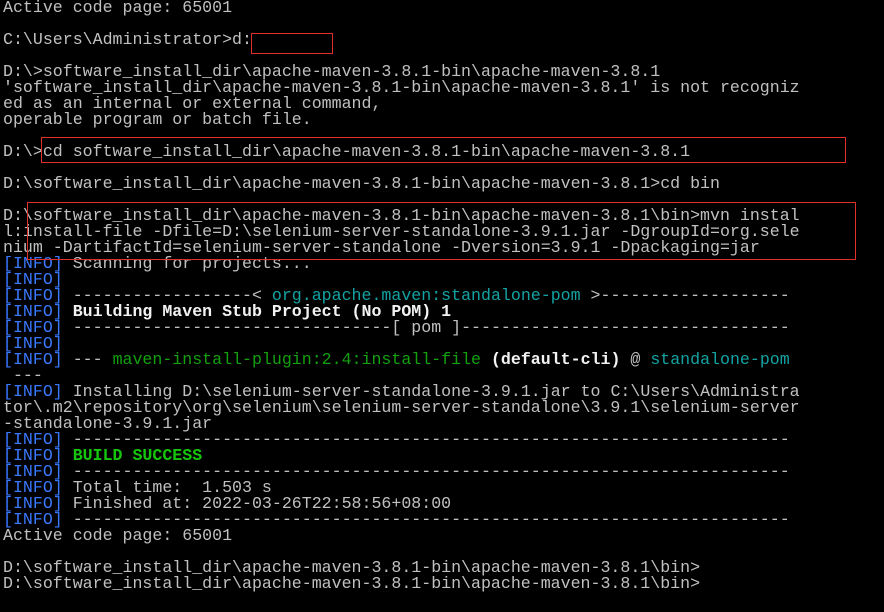 Image resolution: width=884 pixels, height=612 pixels. What do you see at coordinates (720, 359) in the screenshot?
I see `terminal-text: standalone-pom` at bounding box center [720, 359].